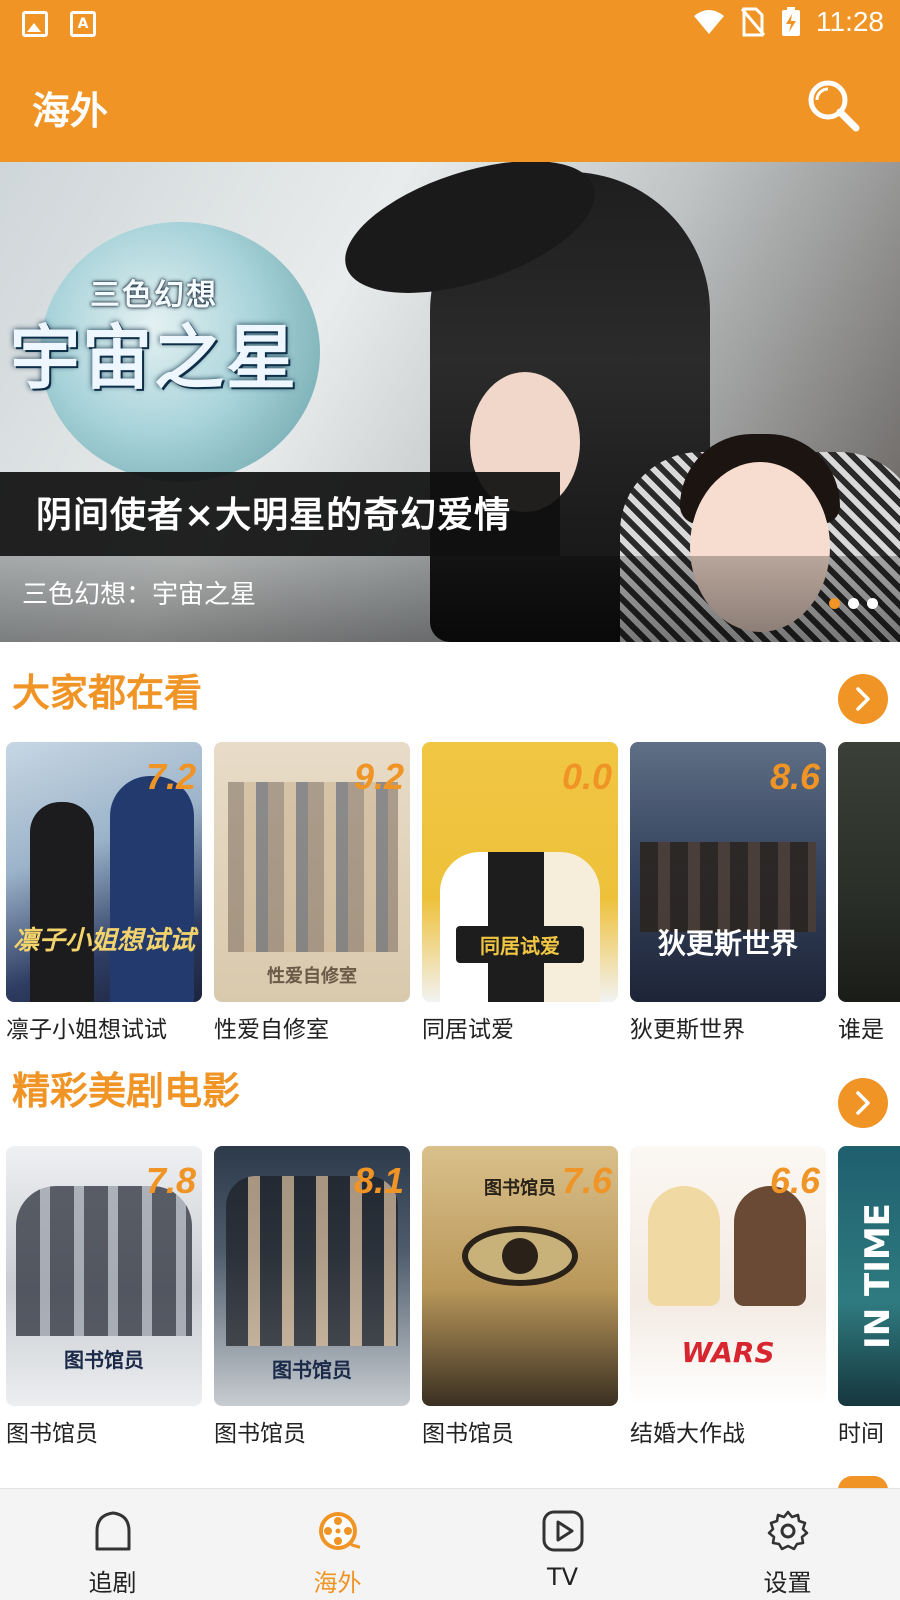  Describe the element at coordinates (450, 106) in the screenshot. I see `app-bar: 海外` at that location.